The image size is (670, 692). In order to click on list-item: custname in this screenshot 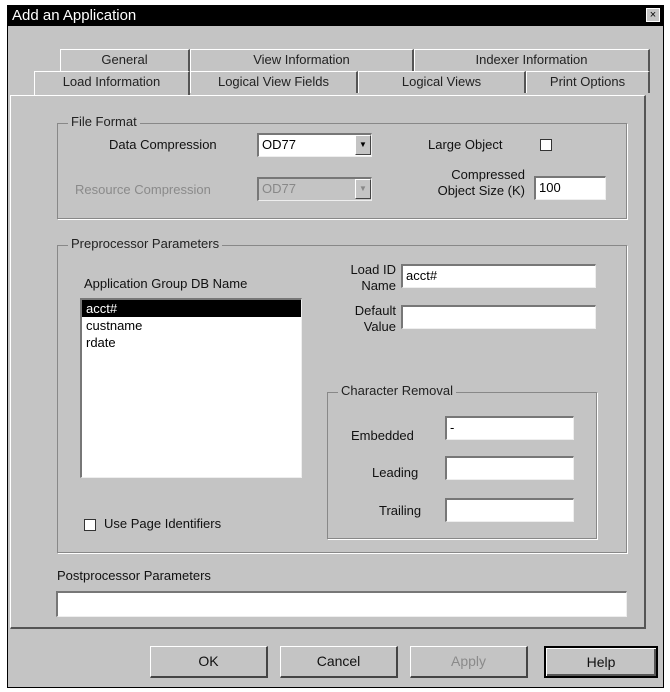, I will do `click(191, 325)`.